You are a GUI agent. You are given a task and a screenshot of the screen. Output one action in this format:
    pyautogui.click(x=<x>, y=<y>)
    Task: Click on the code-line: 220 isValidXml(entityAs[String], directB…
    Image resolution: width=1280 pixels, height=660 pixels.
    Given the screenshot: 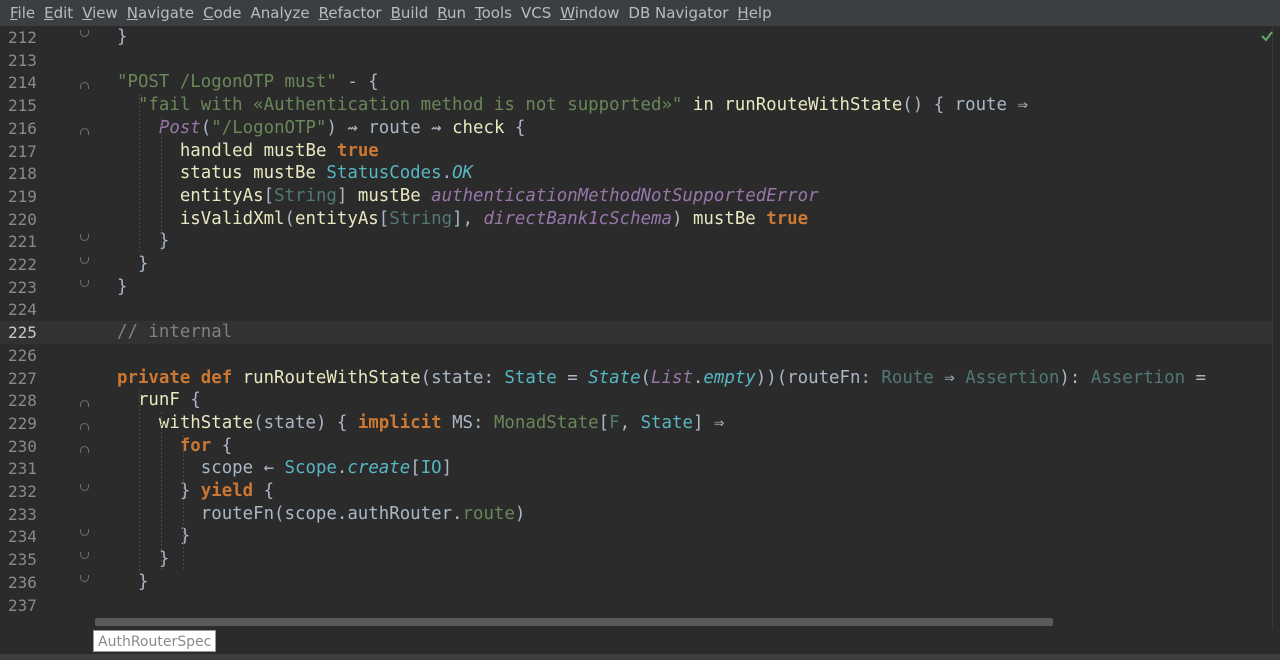 What is the action you would take?
    pyautogui.click(x=636, y=219)
    